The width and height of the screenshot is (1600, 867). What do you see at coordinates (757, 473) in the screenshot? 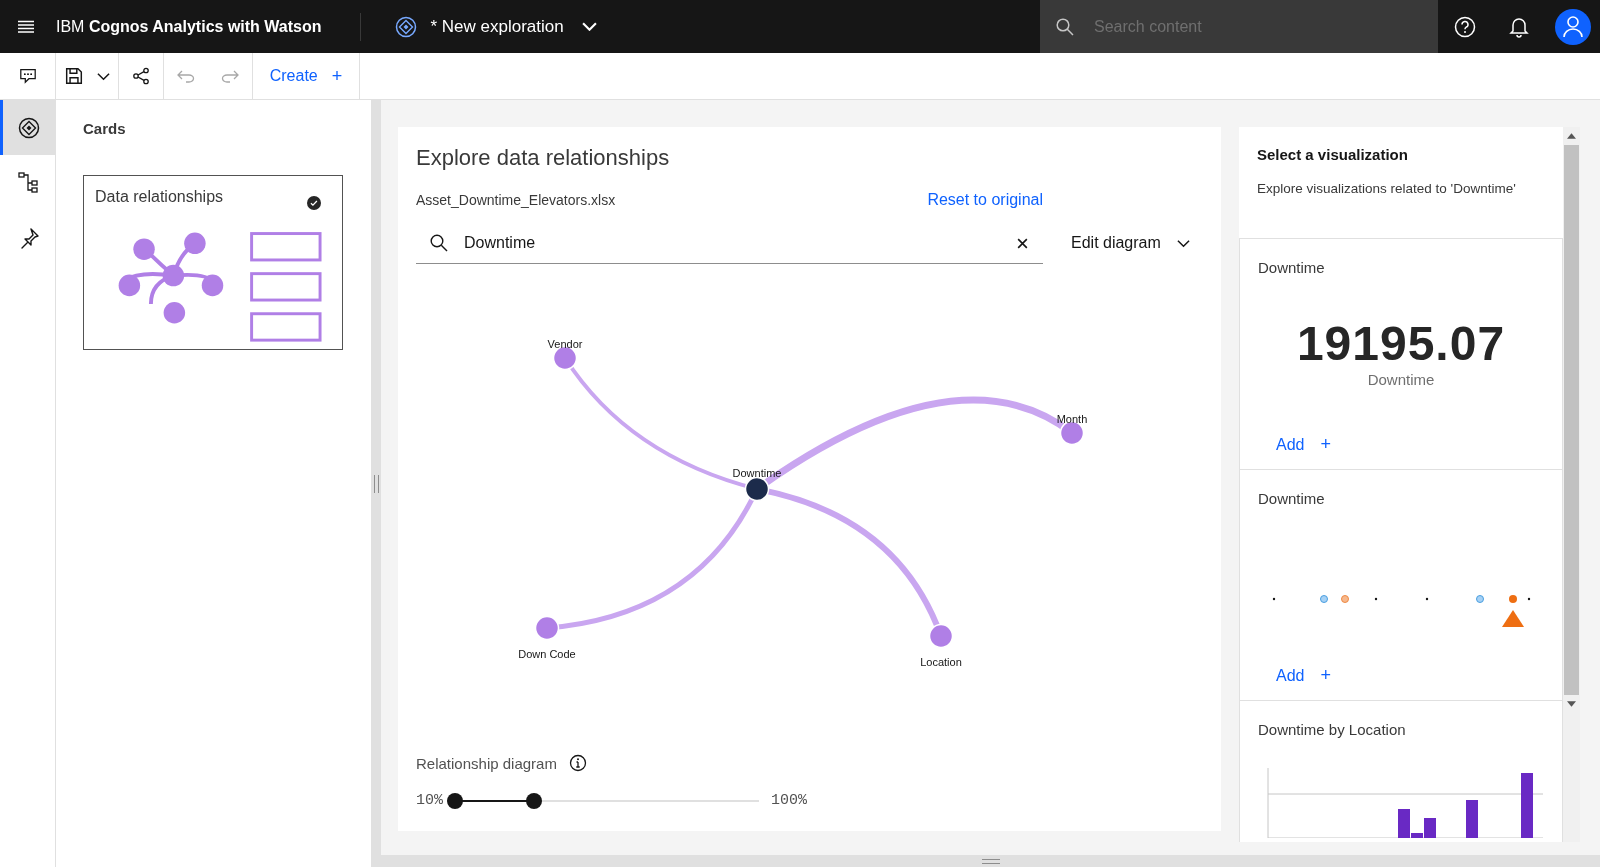
I see `node-label: Downtime` at bounding box center [757, 473].